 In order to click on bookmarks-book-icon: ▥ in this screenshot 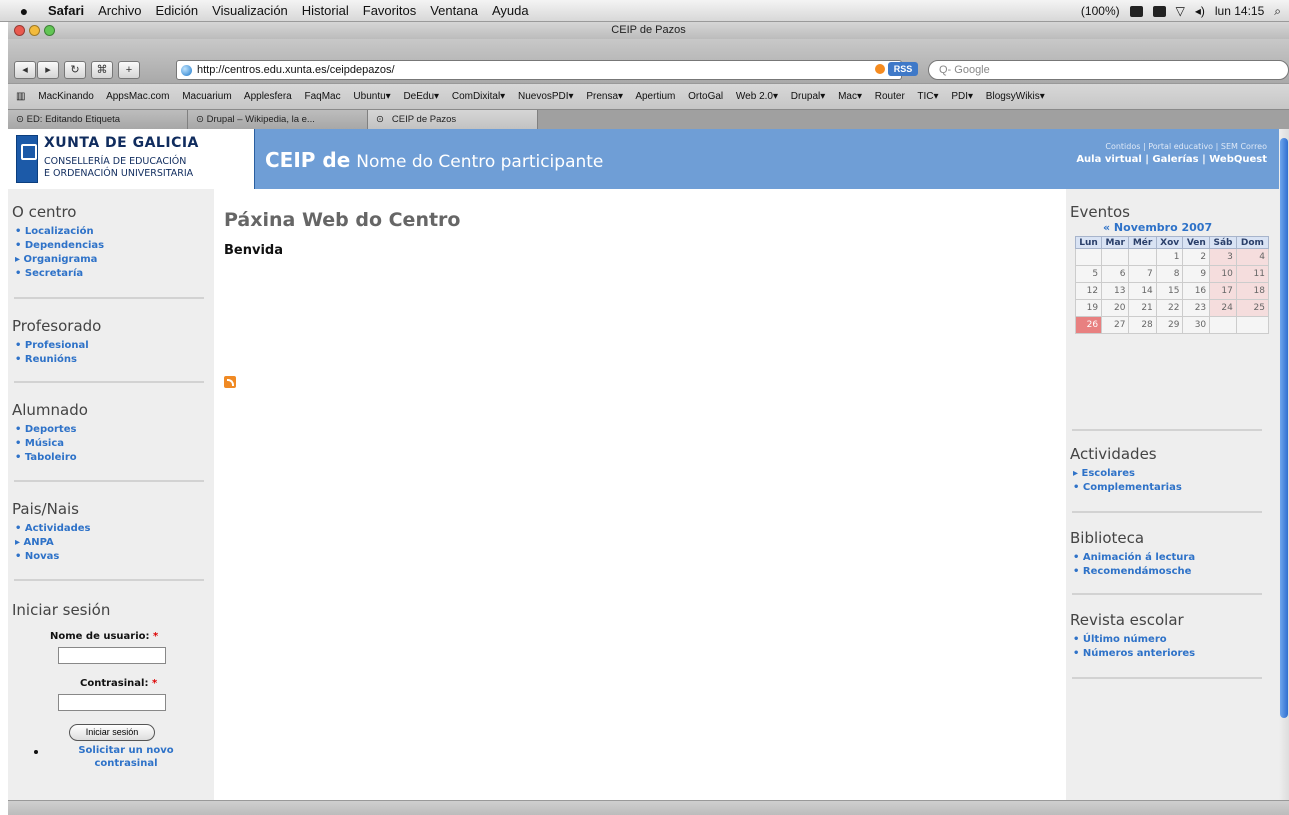, I will do `click(20, 96)`.